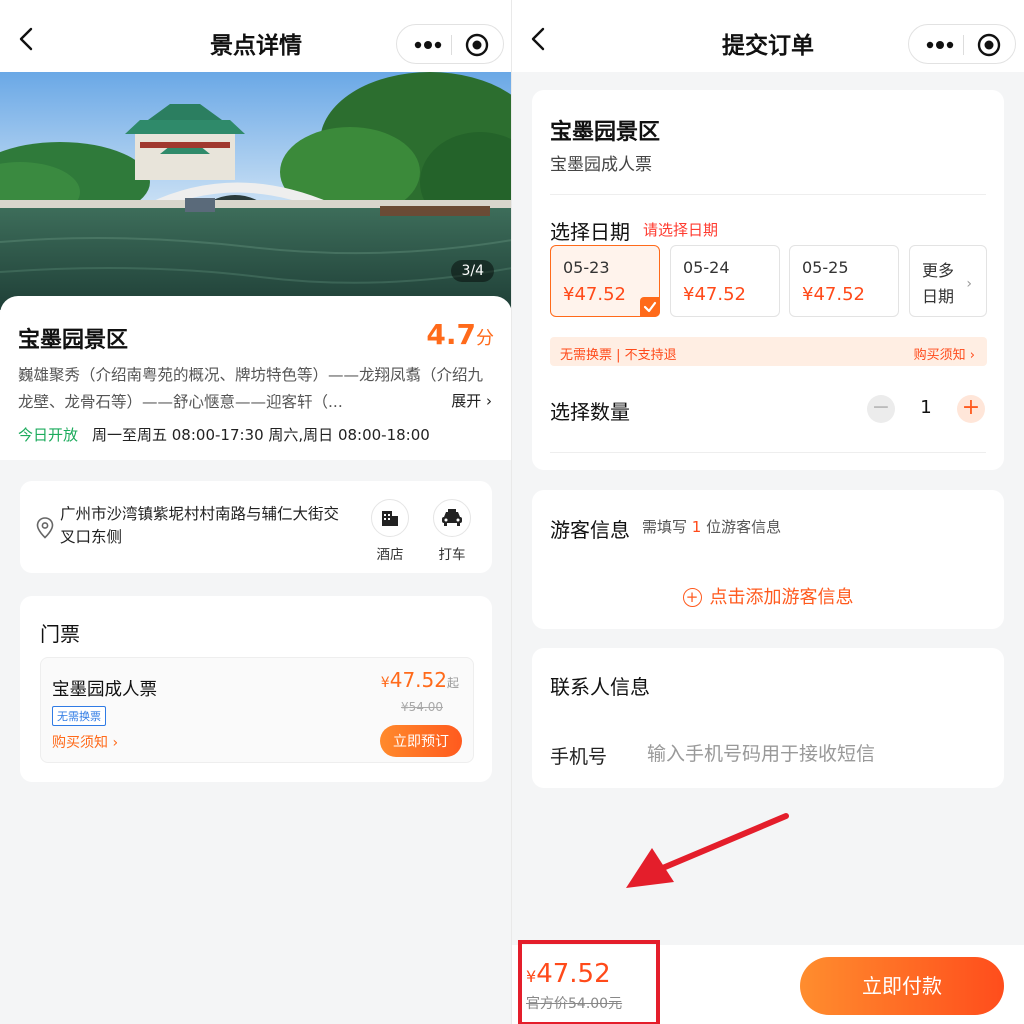  What do you see at coordinates (817, 754) in the screenshot?
I see `phone-input` at bounding box center [817, 754].